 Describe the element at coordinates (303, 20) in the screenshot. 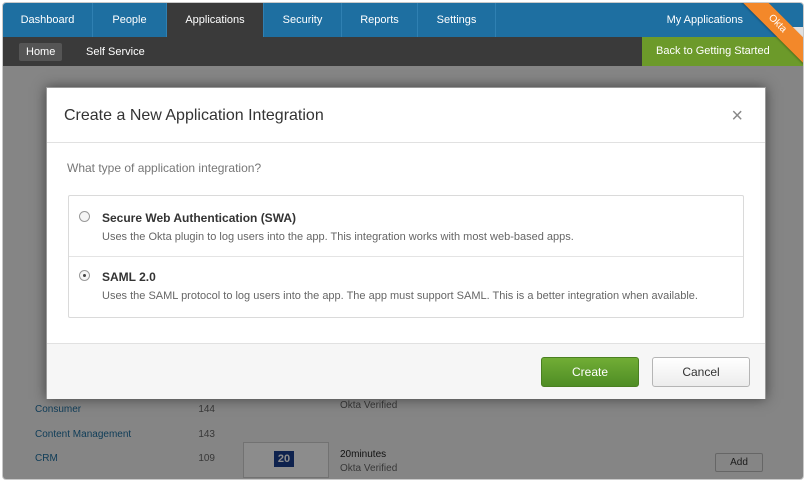

I see `tab-security: Security` at that location.